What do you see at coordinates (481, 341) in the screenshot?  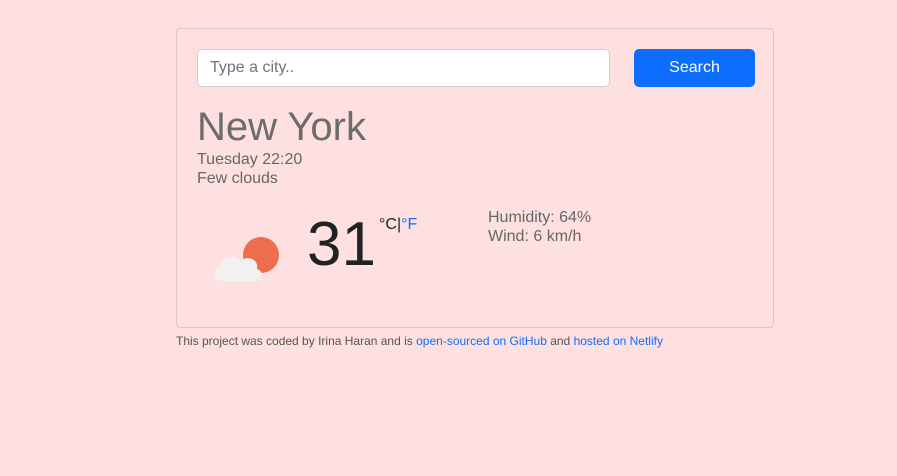 I see `github-link: open-sourced on GitHub` at bounding box center [481, 341].